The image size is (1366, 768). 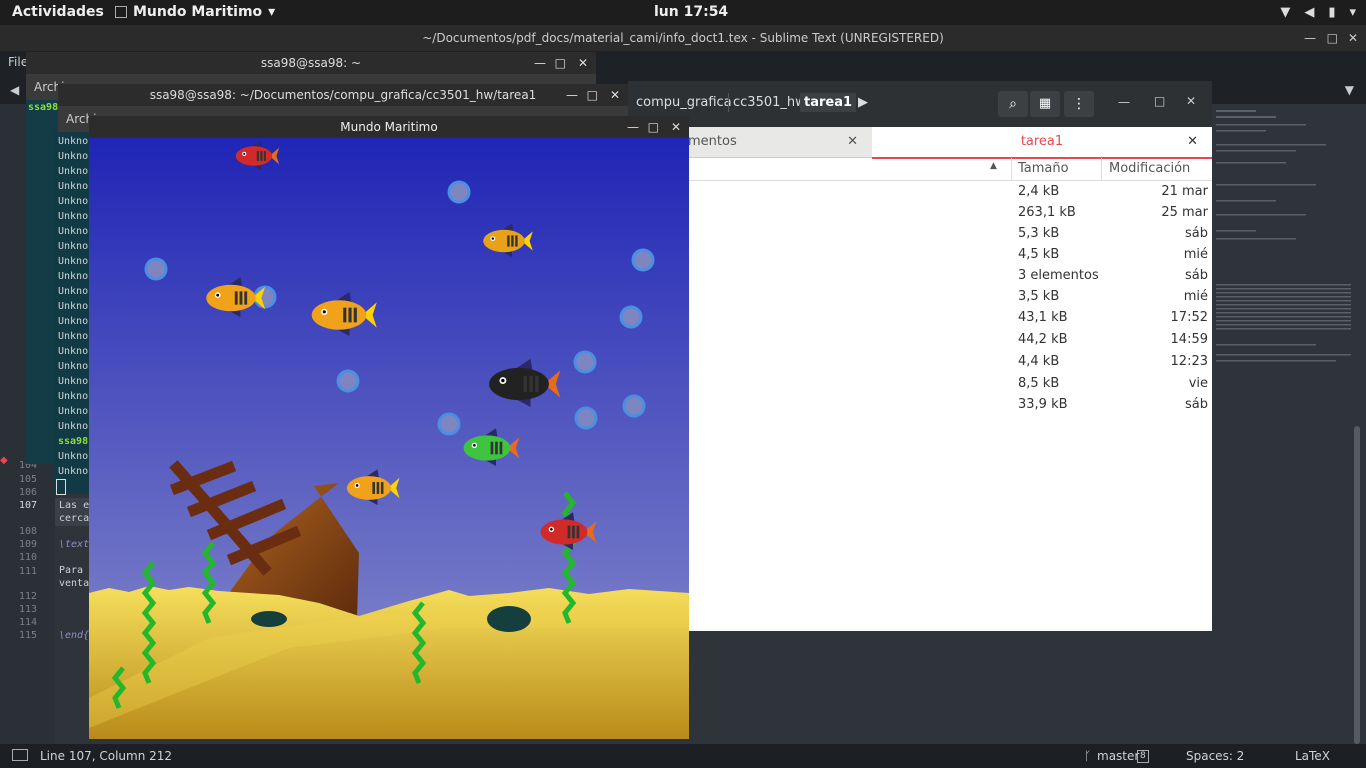 What do you see at coordinates (1285, 12) in the screenshot?
I see `wifi-icon: ▼` at bounding box center [1285, 12].